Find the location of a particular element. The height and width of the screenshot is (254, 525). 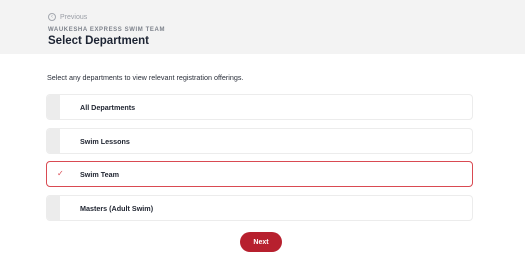

department-option-label: Masters (Adult Swim) is located at coordinates (117, 208).